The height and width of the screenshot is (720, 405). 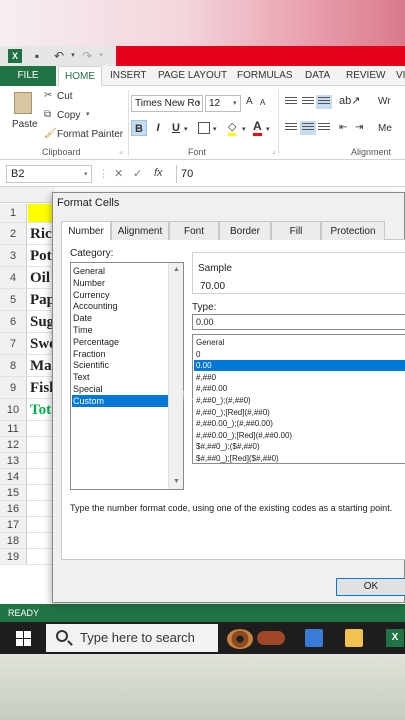 What do you see at coordinates (49, 174) in the screenshot?
I see `name-box: B2` at bounding box center [49, 174].